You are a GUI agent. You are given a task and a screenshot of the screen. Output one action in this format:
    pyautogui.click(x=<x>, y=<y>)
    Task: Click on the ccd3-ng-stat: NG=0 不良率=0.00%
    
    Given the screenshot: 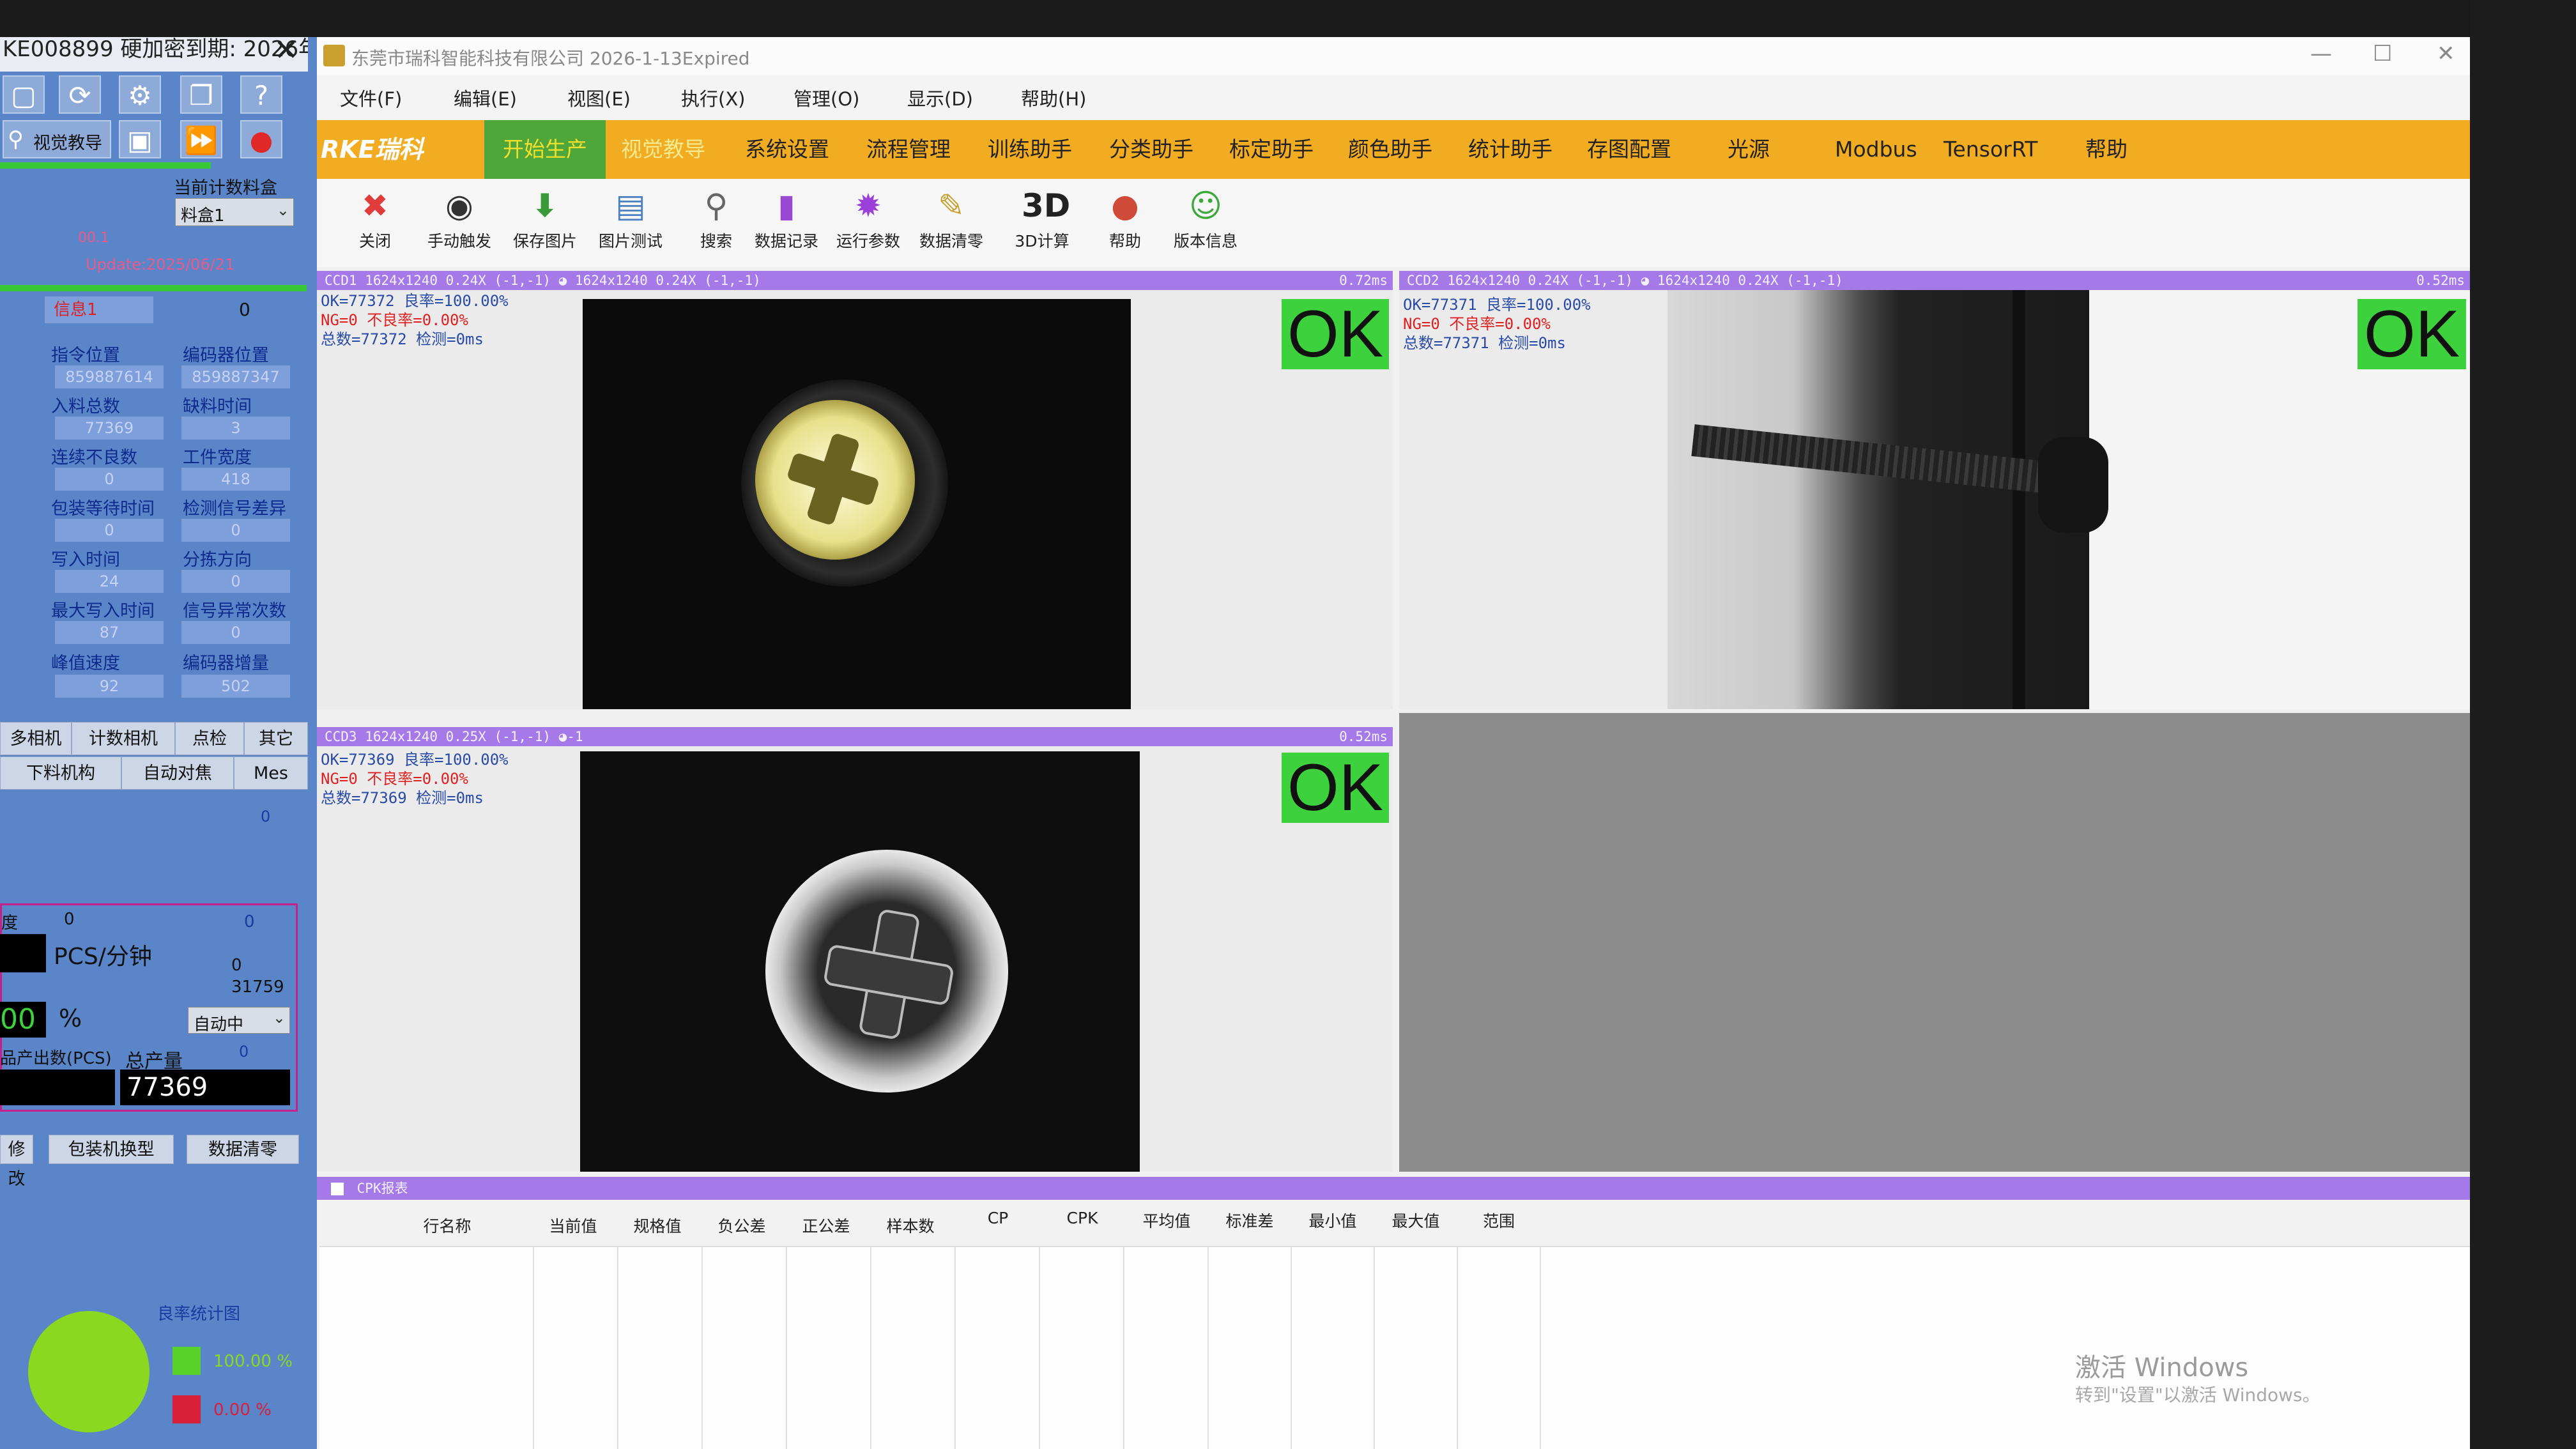 What is the action you would take?
    pyautogui.click(x=394, y=779)
    